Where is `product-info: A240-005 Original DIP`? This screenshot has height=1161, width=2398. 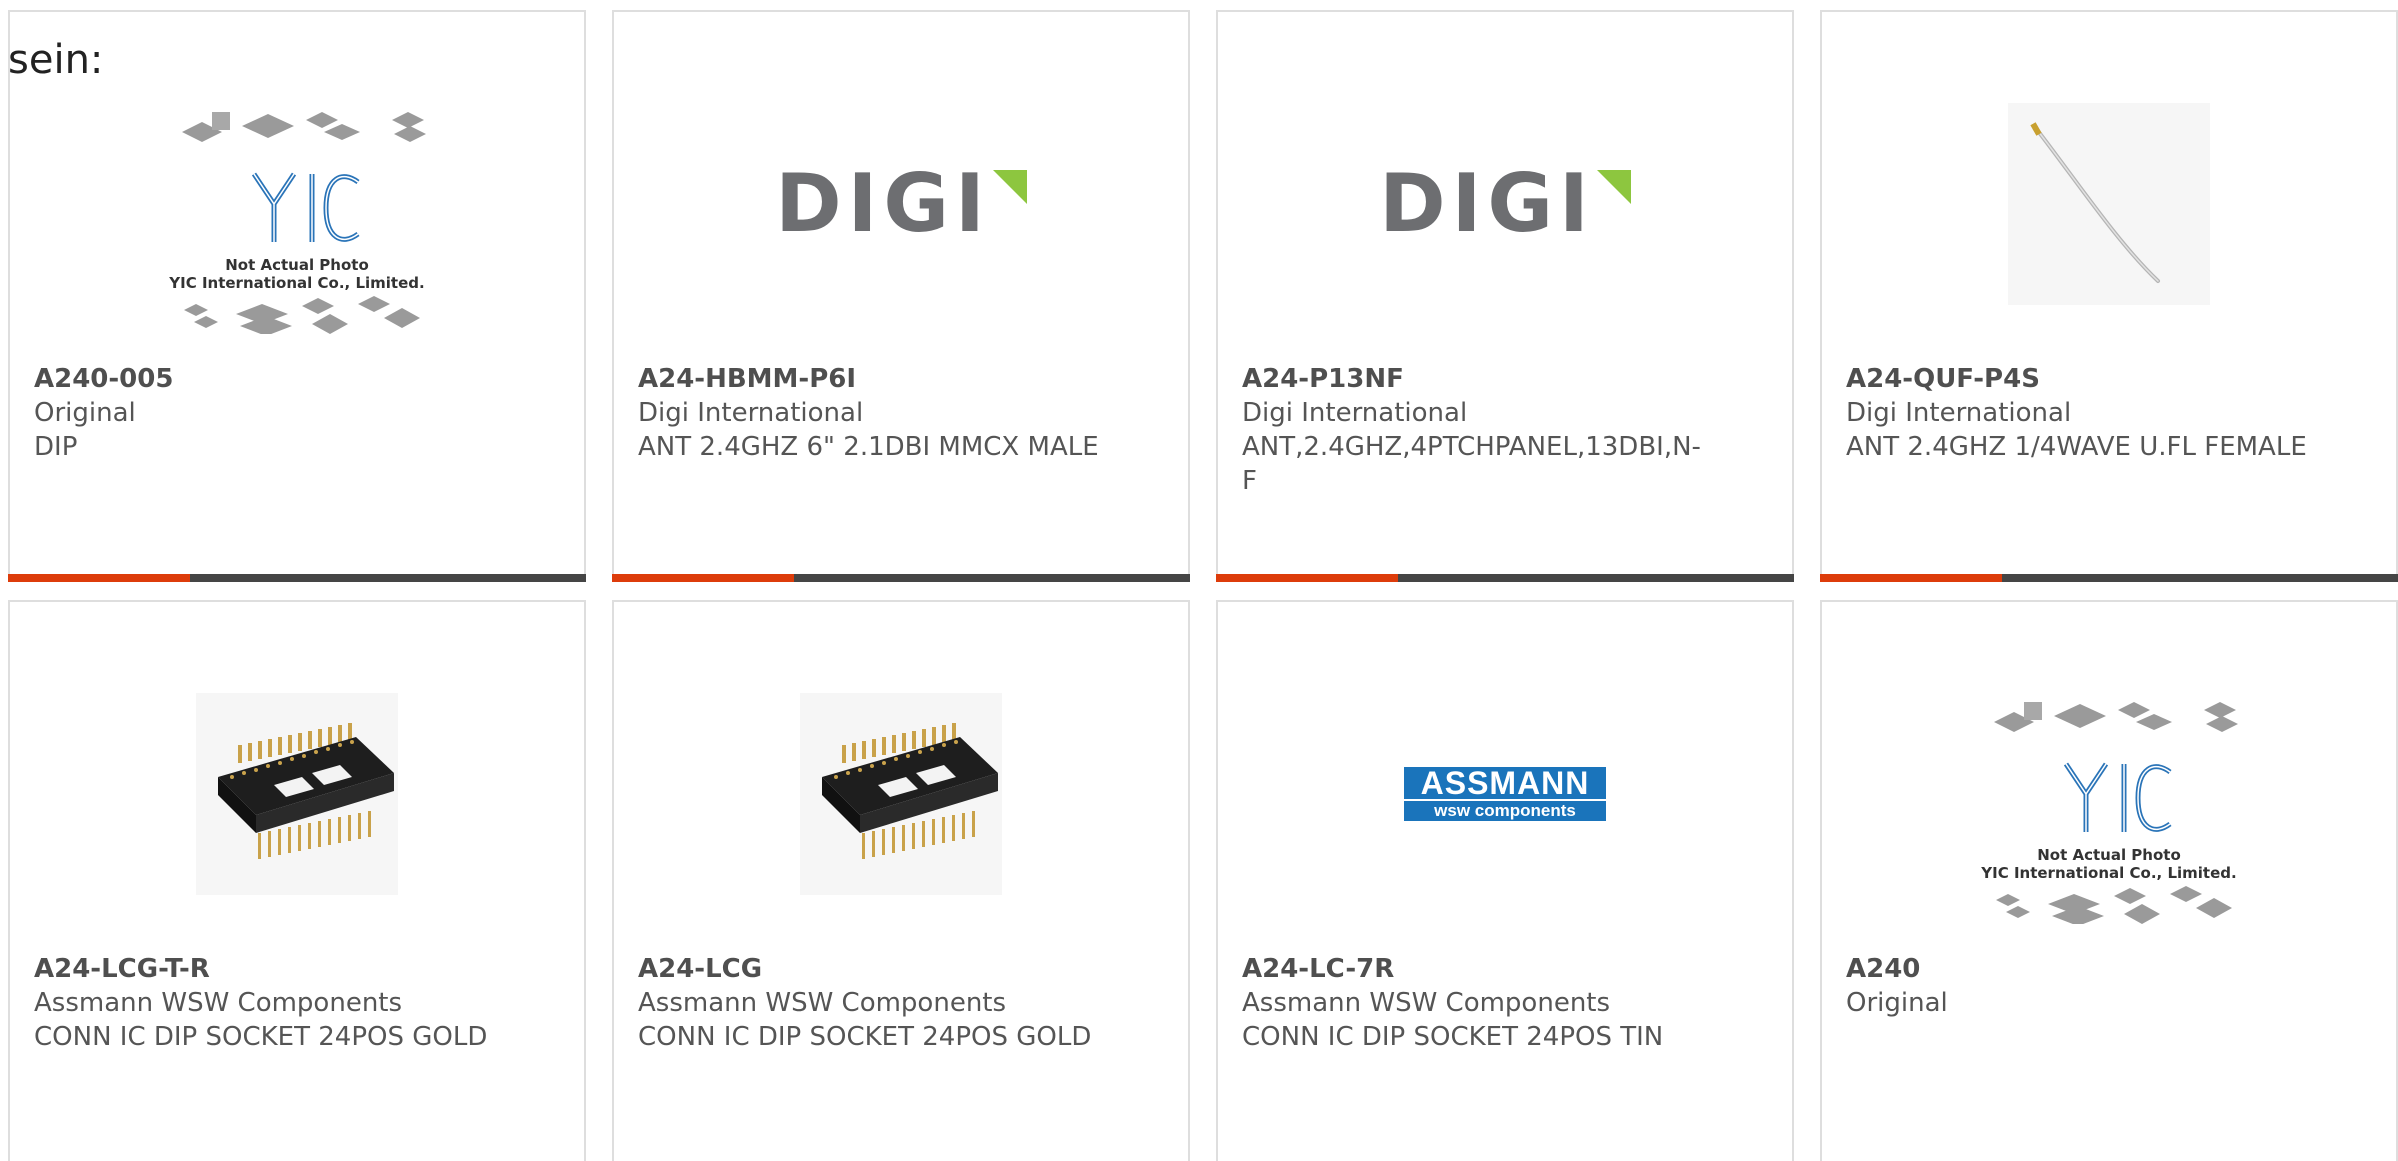 product-info: A240-005 Original DIP is located at coordinates (294, 413).